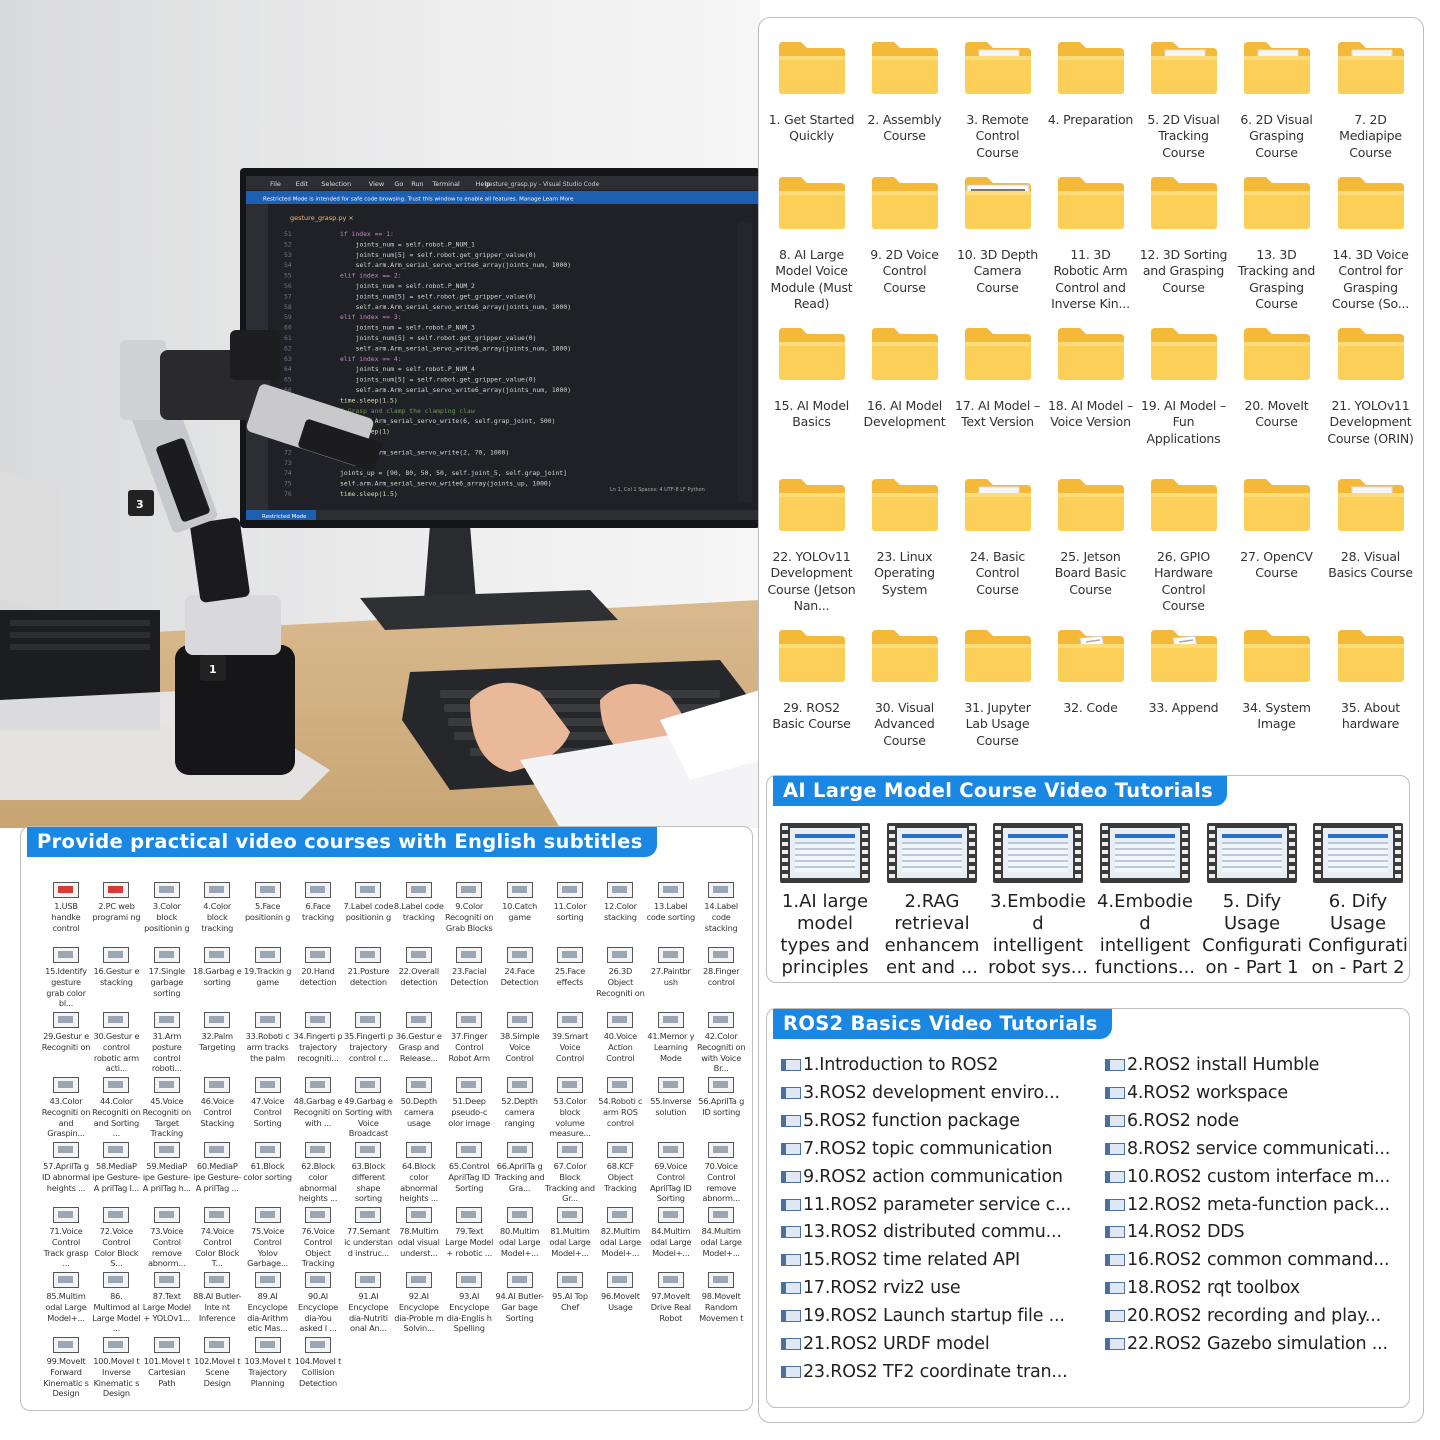 This screenshot has width=1440, height=1440. I want to click on practical-video-tile: 1.USB handke control, so click(66, 907).